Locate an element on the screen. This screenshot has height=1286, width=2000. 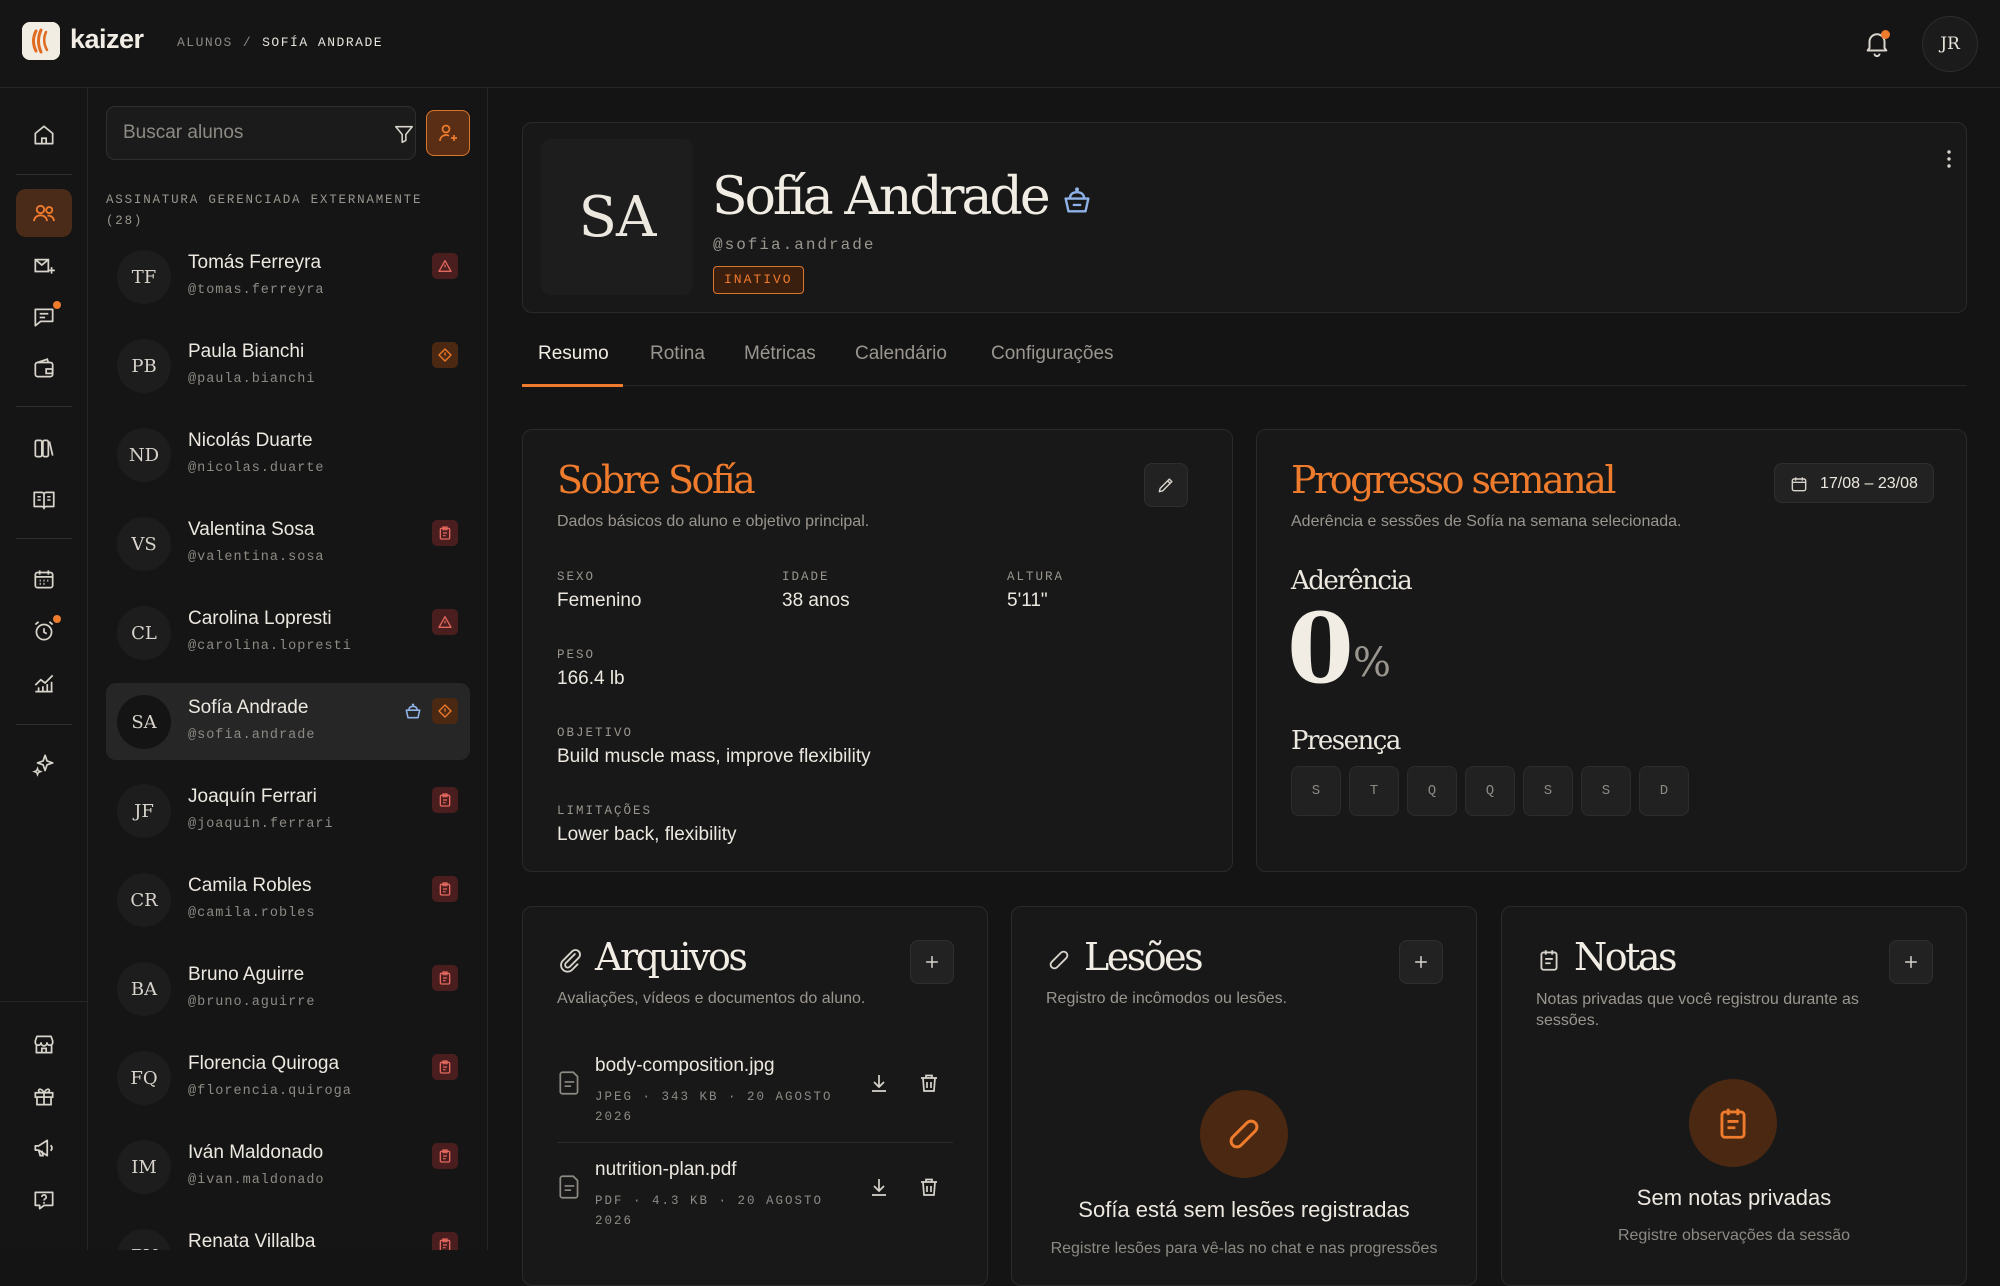
search-input is located at coordinates (243, 133).